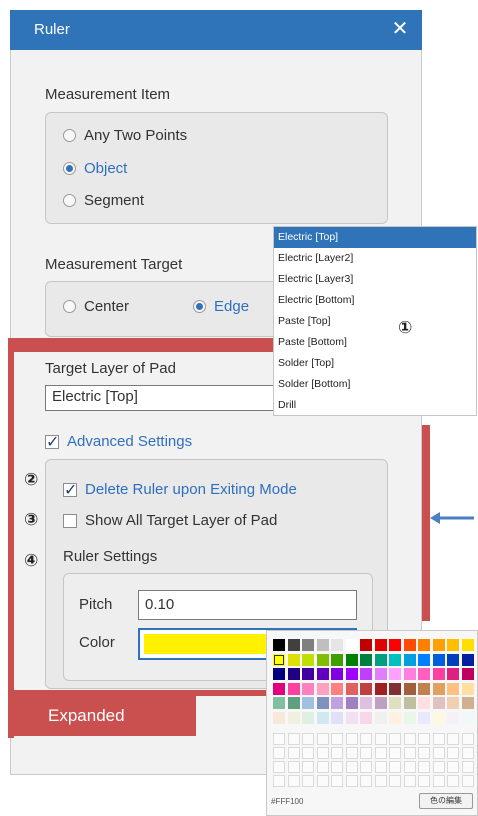  Describe the element at coordinates (375, 279) in the screenshot. I see `dropdown-option: Electric [Layer3]` at that location.